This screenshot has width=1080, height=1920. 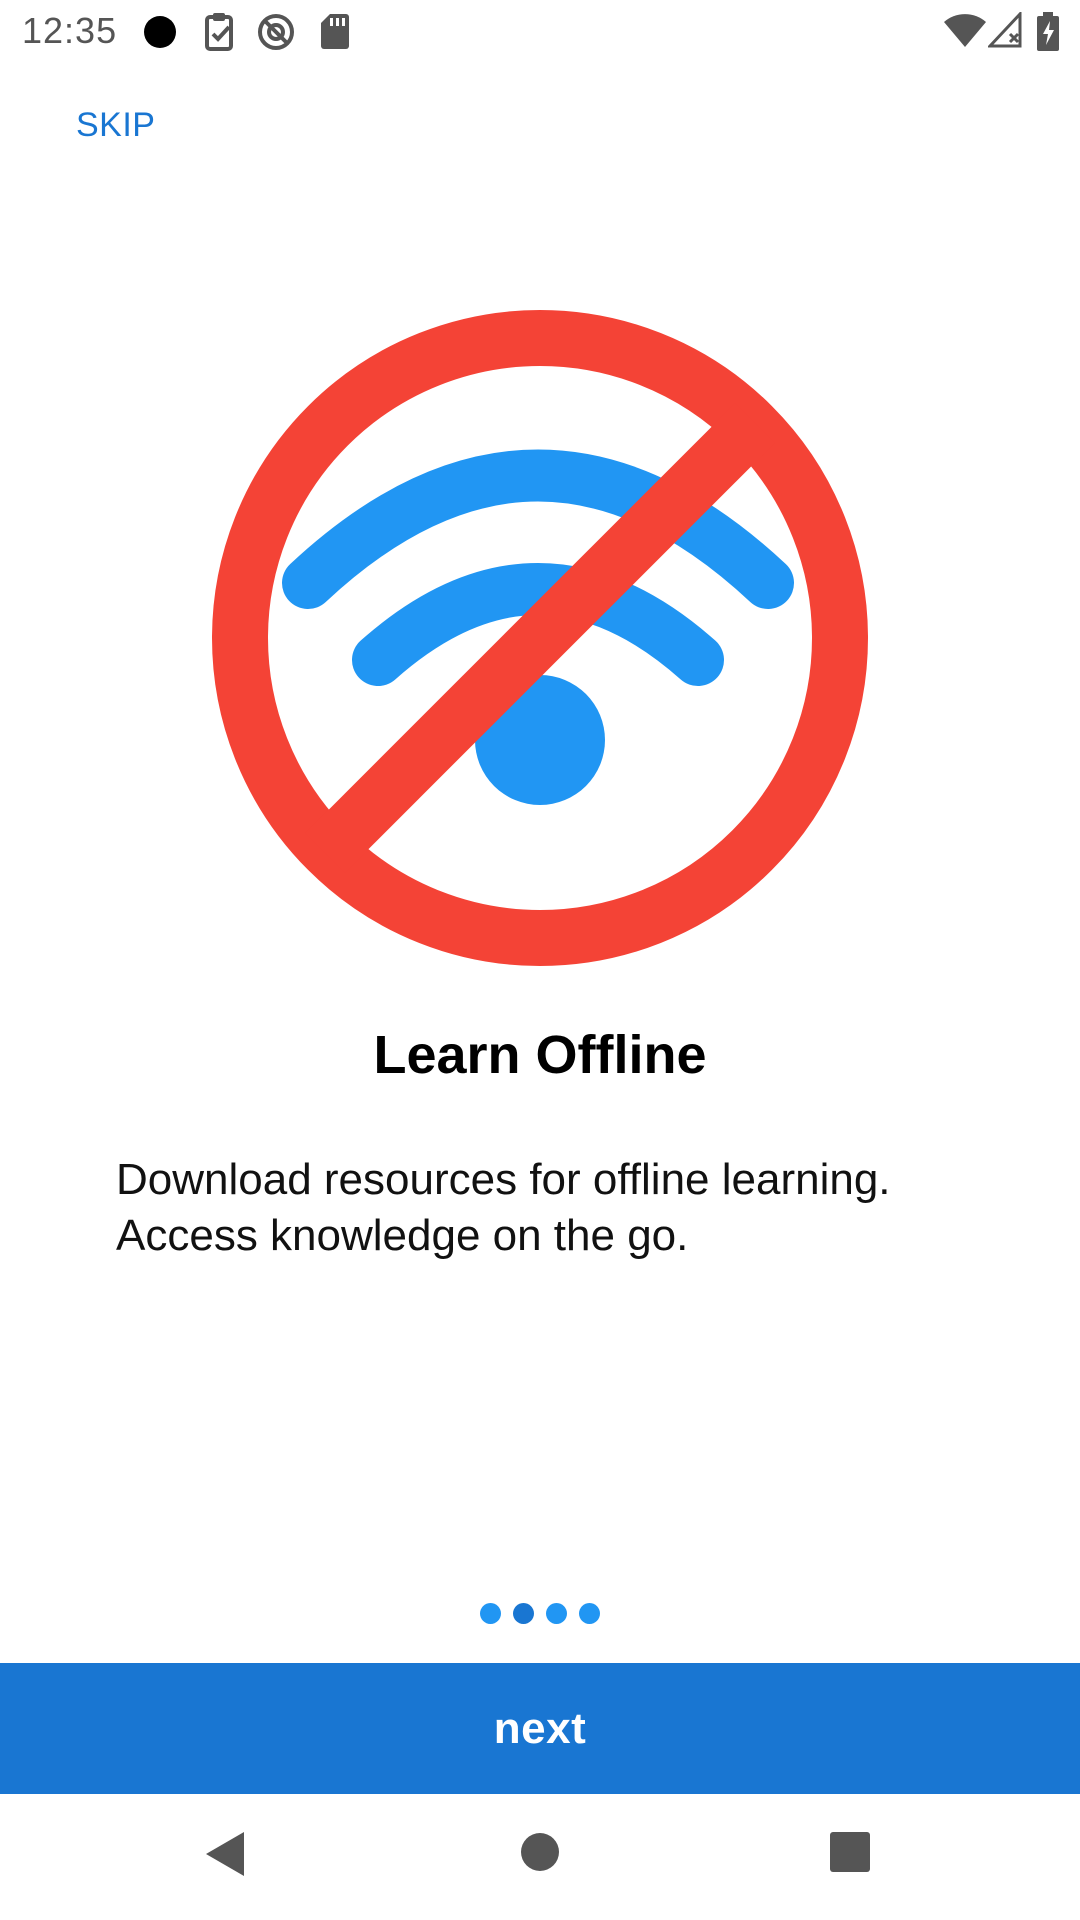 I want to click on next-button: next, so click(x=540, y=1728).